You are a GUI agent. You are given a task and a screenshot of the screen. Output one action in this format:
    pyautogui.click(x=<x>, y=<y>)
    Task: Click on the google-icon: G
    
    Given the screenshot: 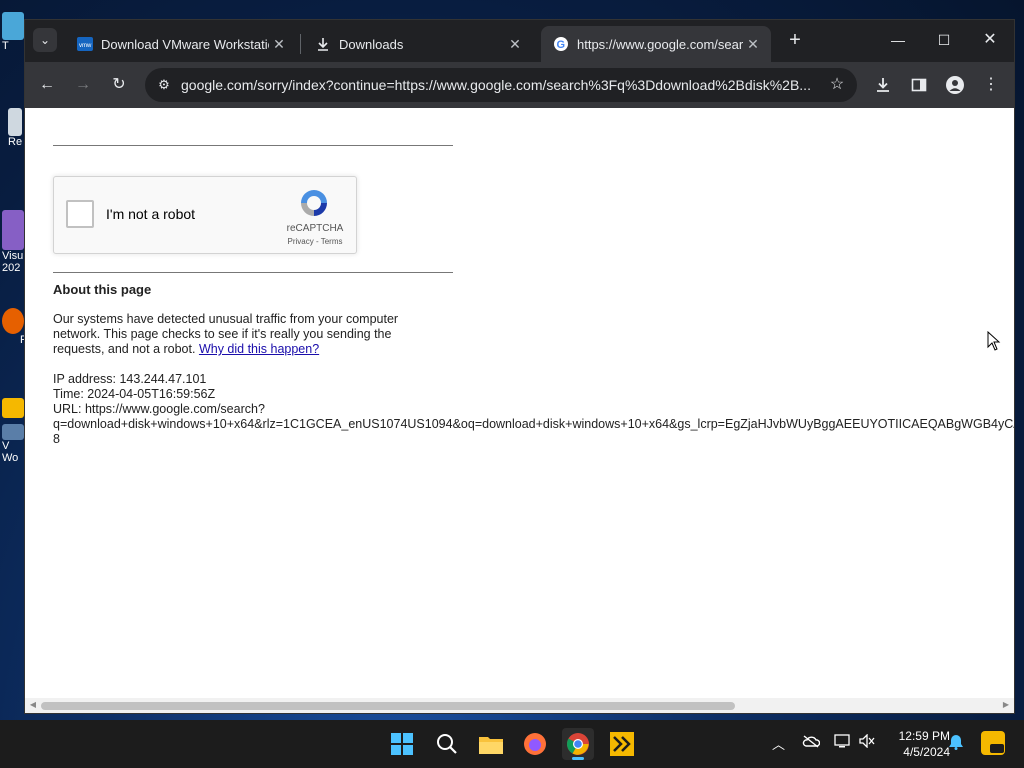 What is the action you would take?
    pyautogui.click(x=561, y=44)
    